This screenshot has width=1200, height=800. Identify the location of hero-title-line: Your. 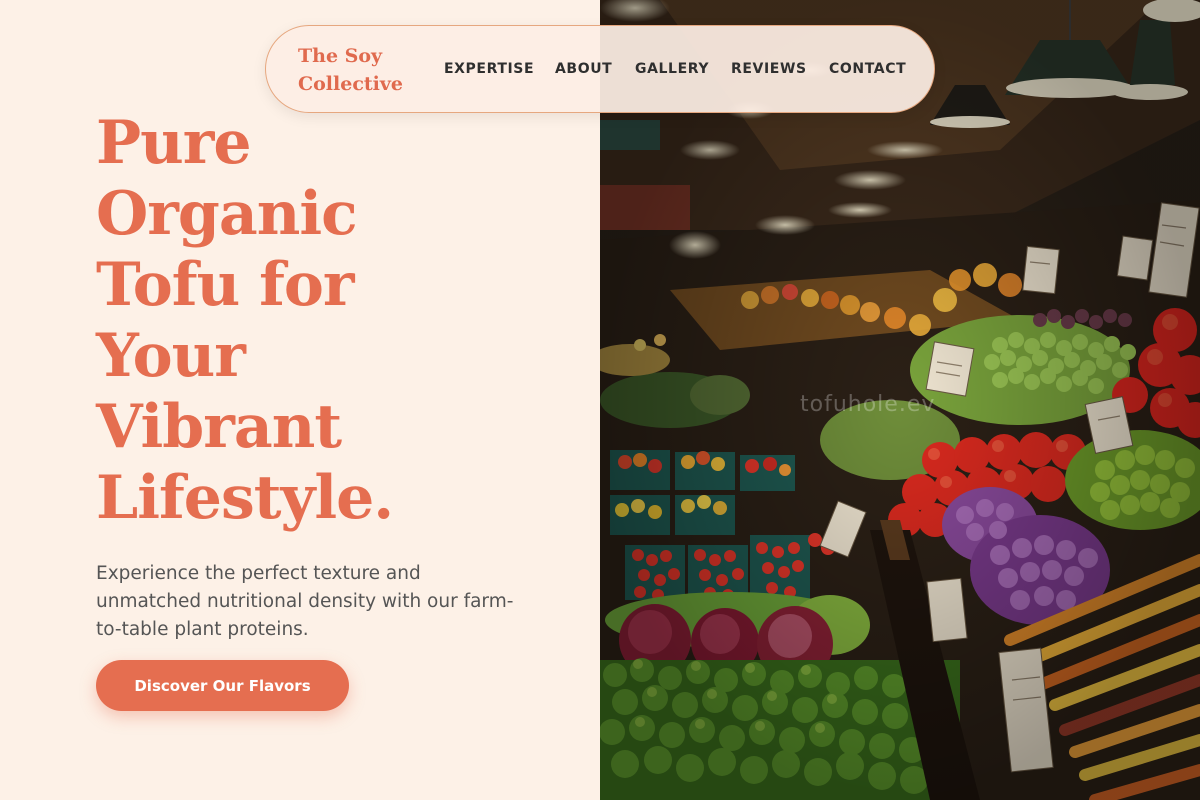
(171, 356).